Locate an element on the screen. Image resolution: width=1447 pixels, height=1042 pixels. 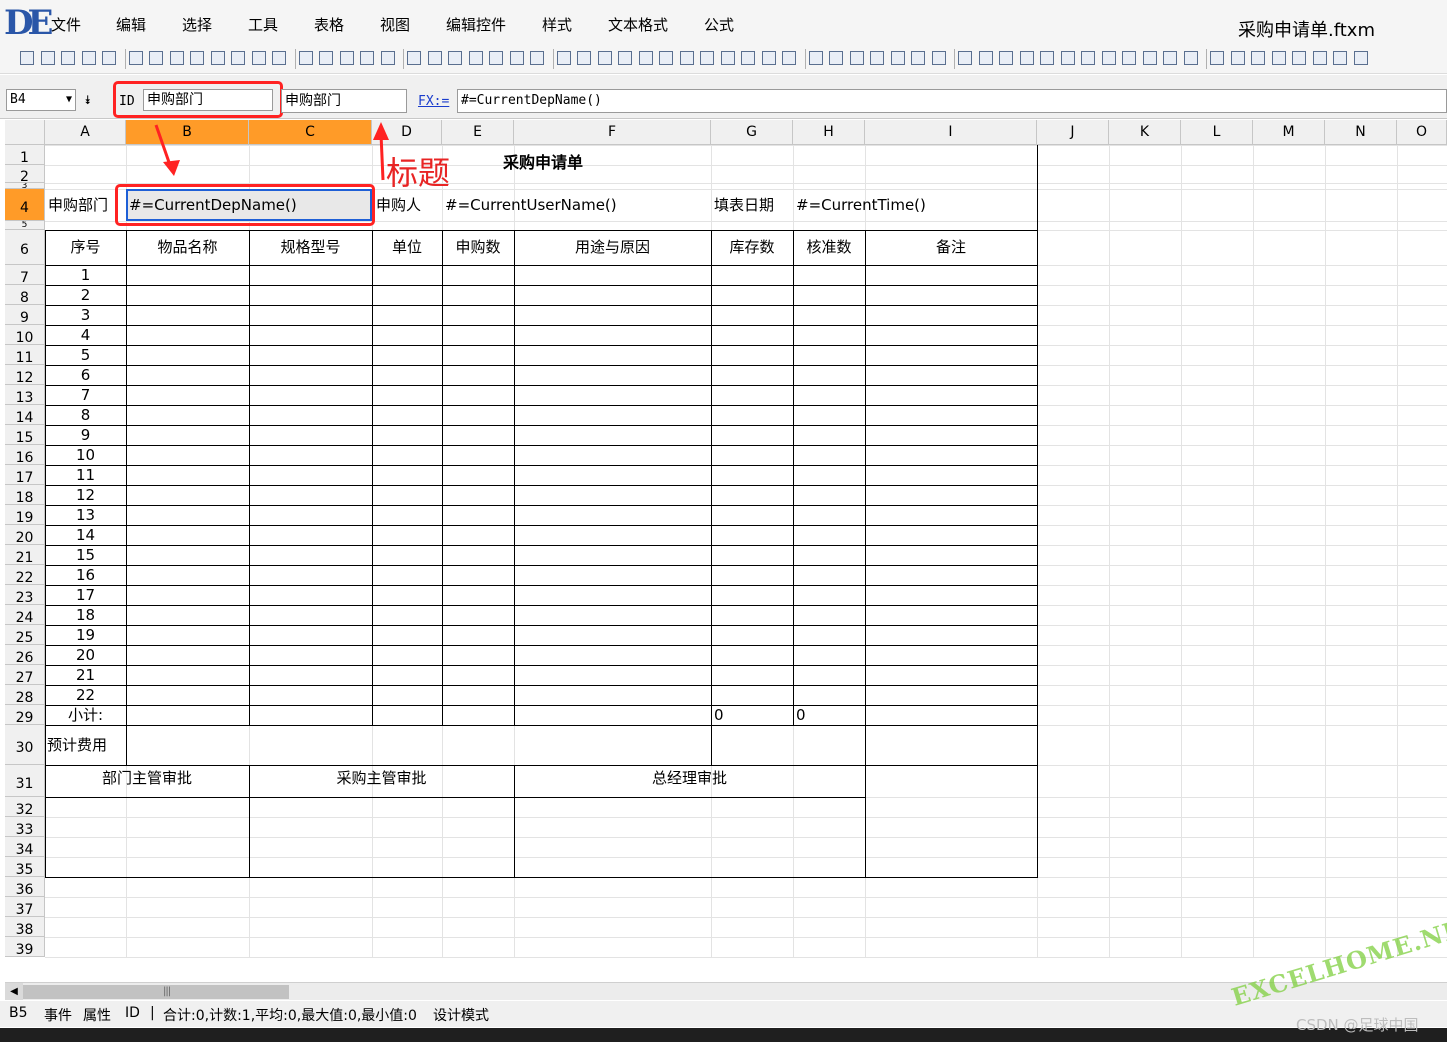
sort-icon is located at coordinates (918, 58).